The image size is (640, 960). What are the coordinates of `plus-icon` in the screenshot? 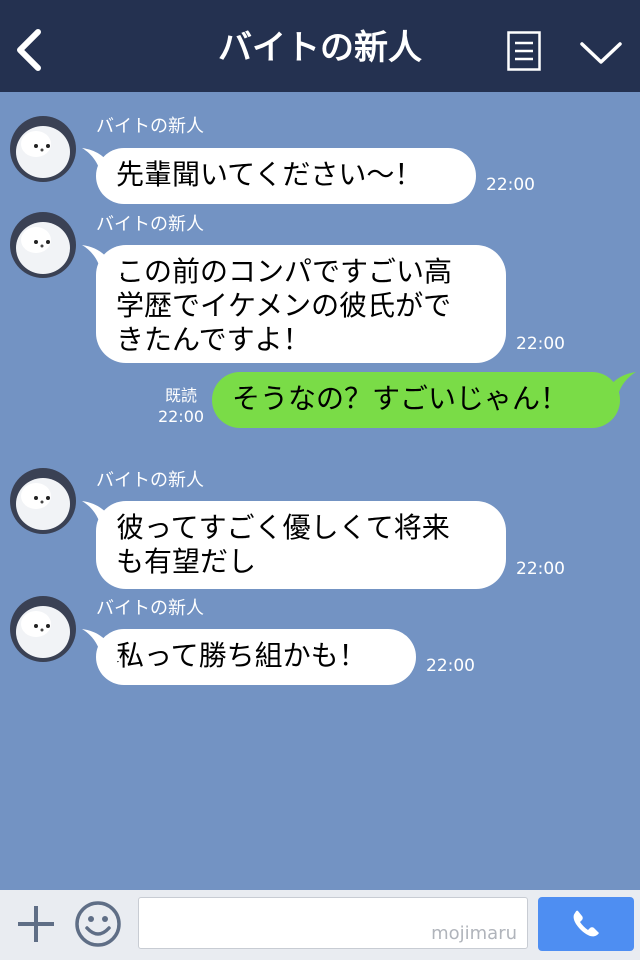 It's located at (36, 924).